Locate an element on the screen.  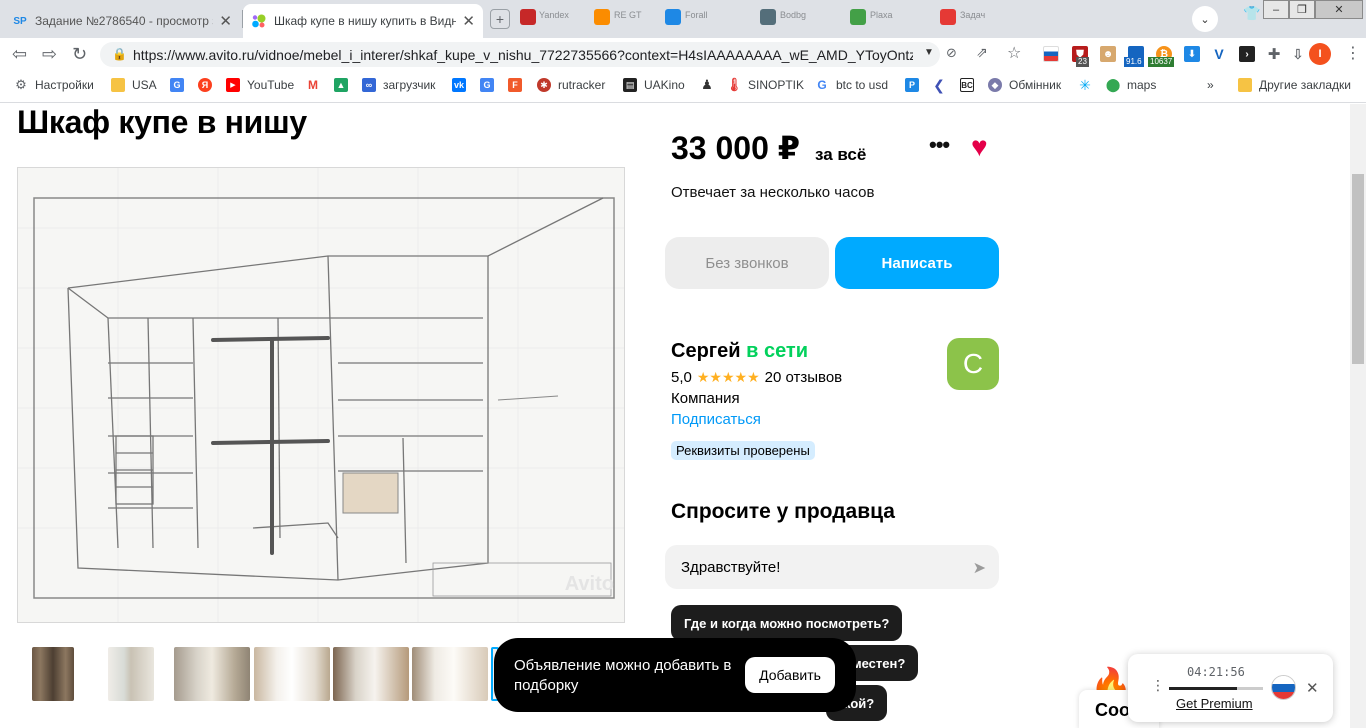
close-window-button: ✕ is located at coordinates (1339, 9).